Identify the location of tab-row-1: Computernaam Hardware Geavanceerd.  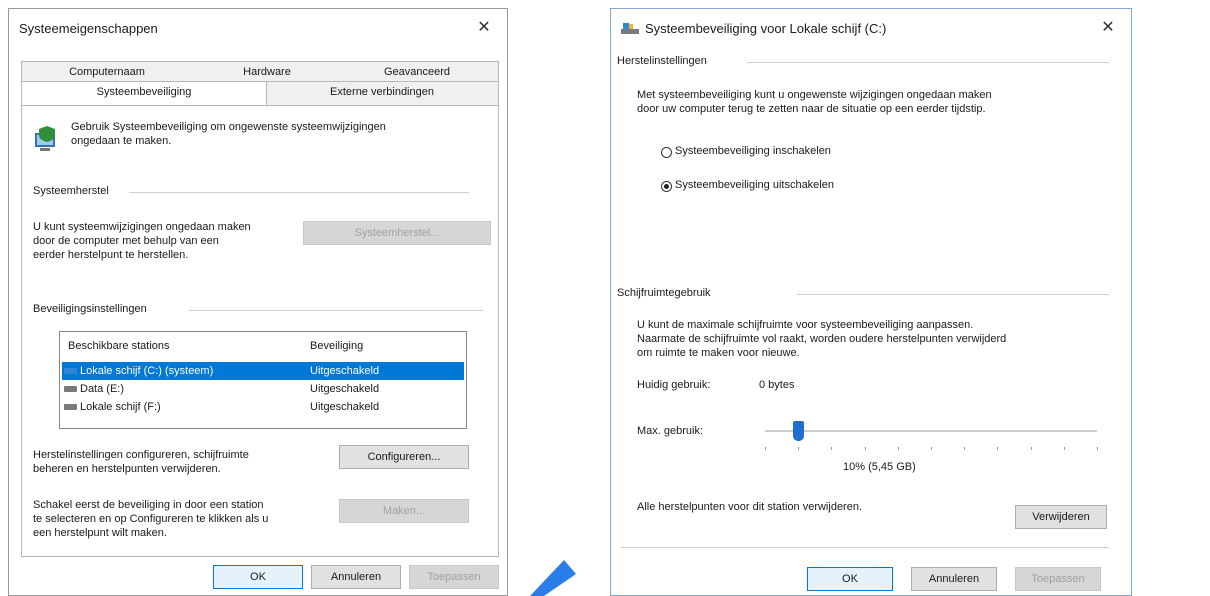
(260, 71).